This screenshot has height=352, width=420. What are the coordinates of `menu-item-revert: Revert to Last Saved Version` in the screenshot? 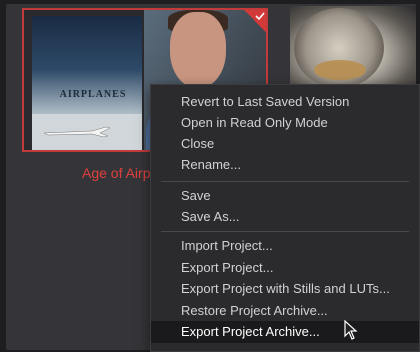 It's located at (285, 102).